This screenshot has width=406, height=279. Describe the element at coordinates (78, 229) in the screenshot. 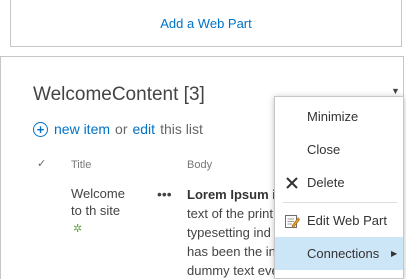

I see `new-item-badge-icon: ✲` at that location.